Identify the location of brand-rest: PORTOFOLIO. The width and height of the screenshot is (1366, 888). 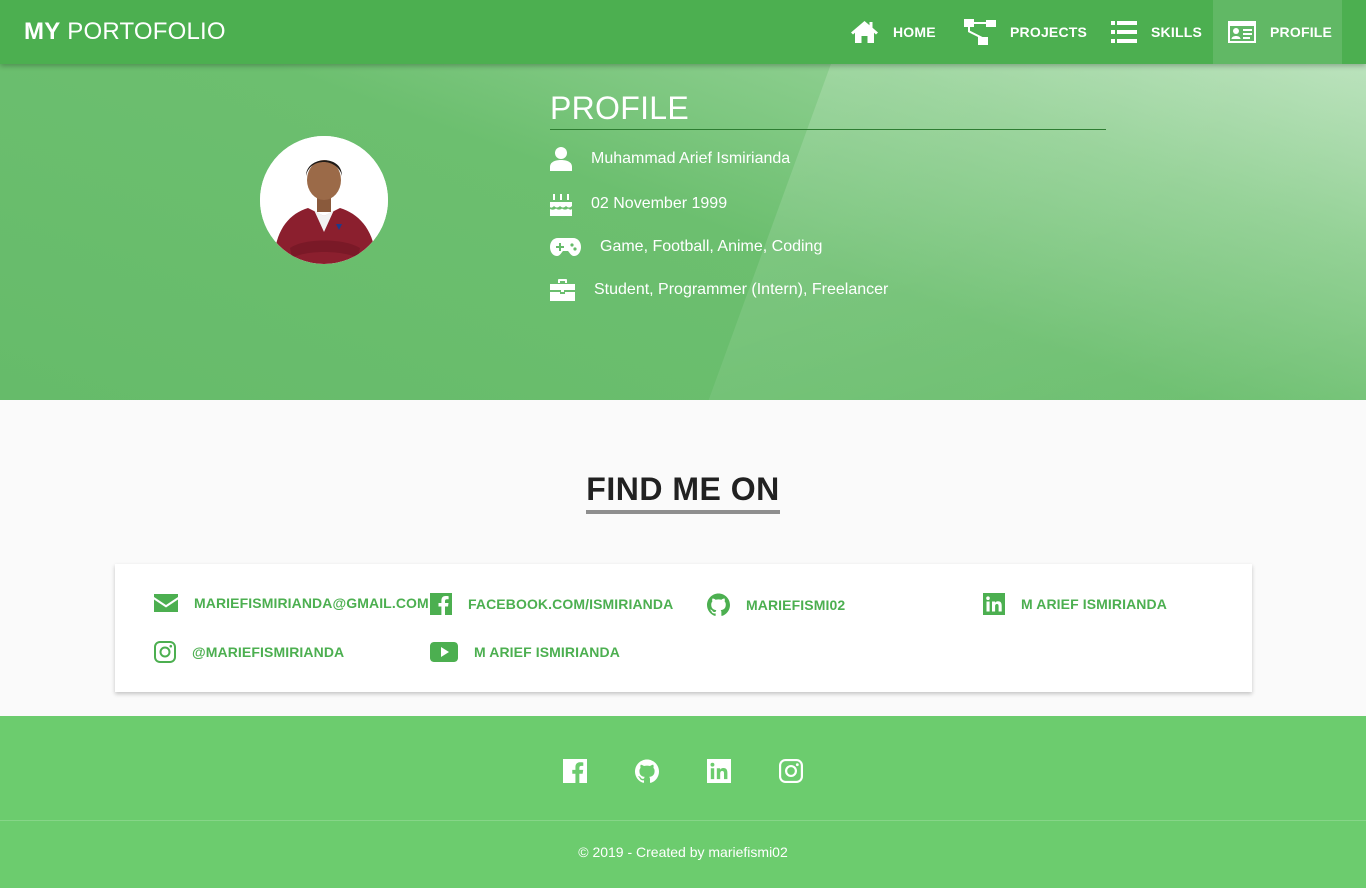
(146, 31).